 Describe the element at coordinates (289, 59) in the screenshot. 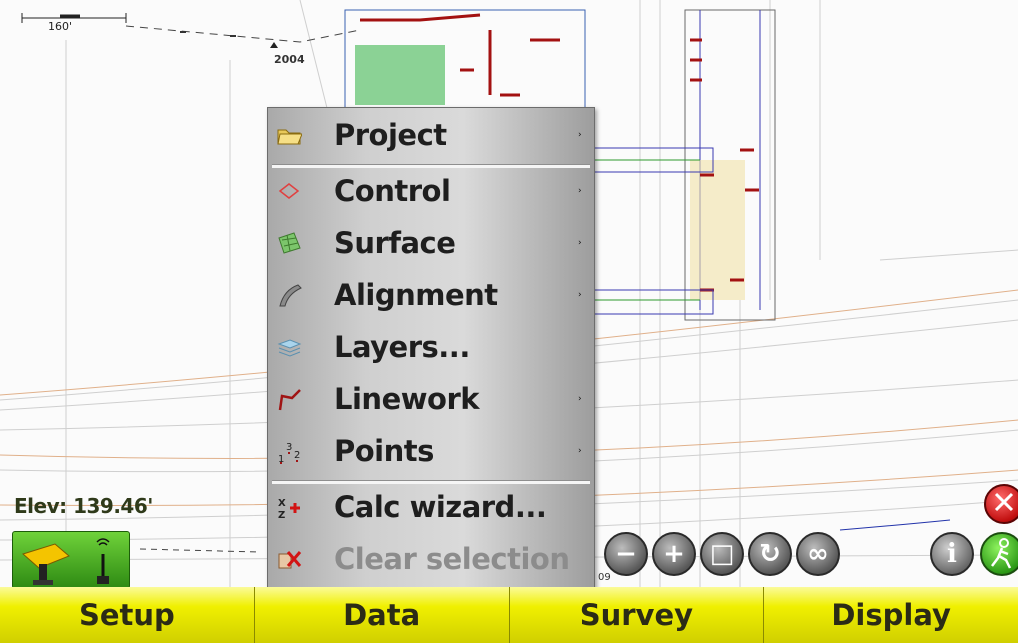

I see `point-label: 2004` at that location.